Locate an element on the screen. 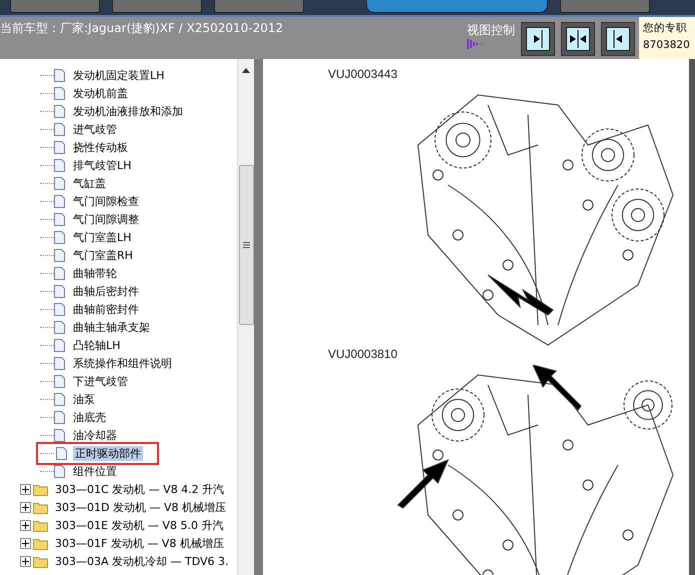  tree-item: 挠性传动板 is located at coordinates (100, 147).